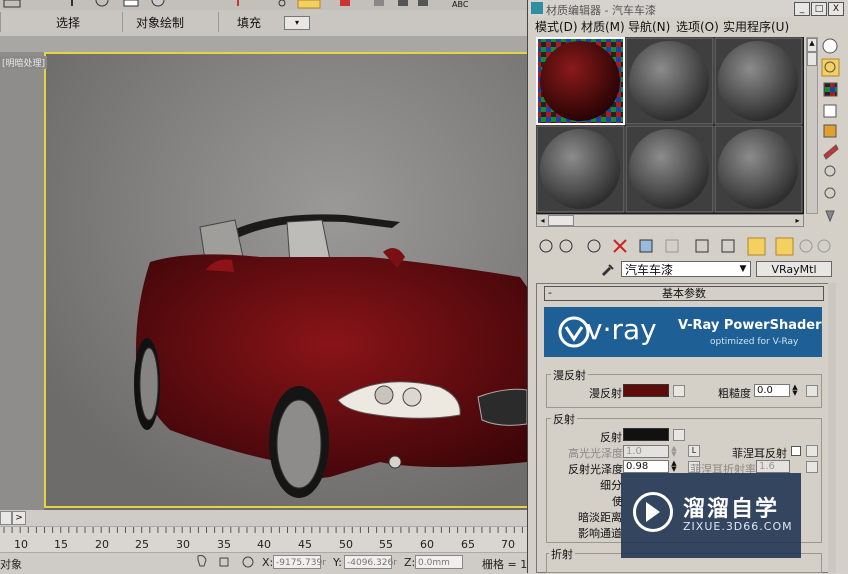 This screenshot has height=574, width=848. I want to click on slots-horizontal-scrollbar, so click(670, 220).